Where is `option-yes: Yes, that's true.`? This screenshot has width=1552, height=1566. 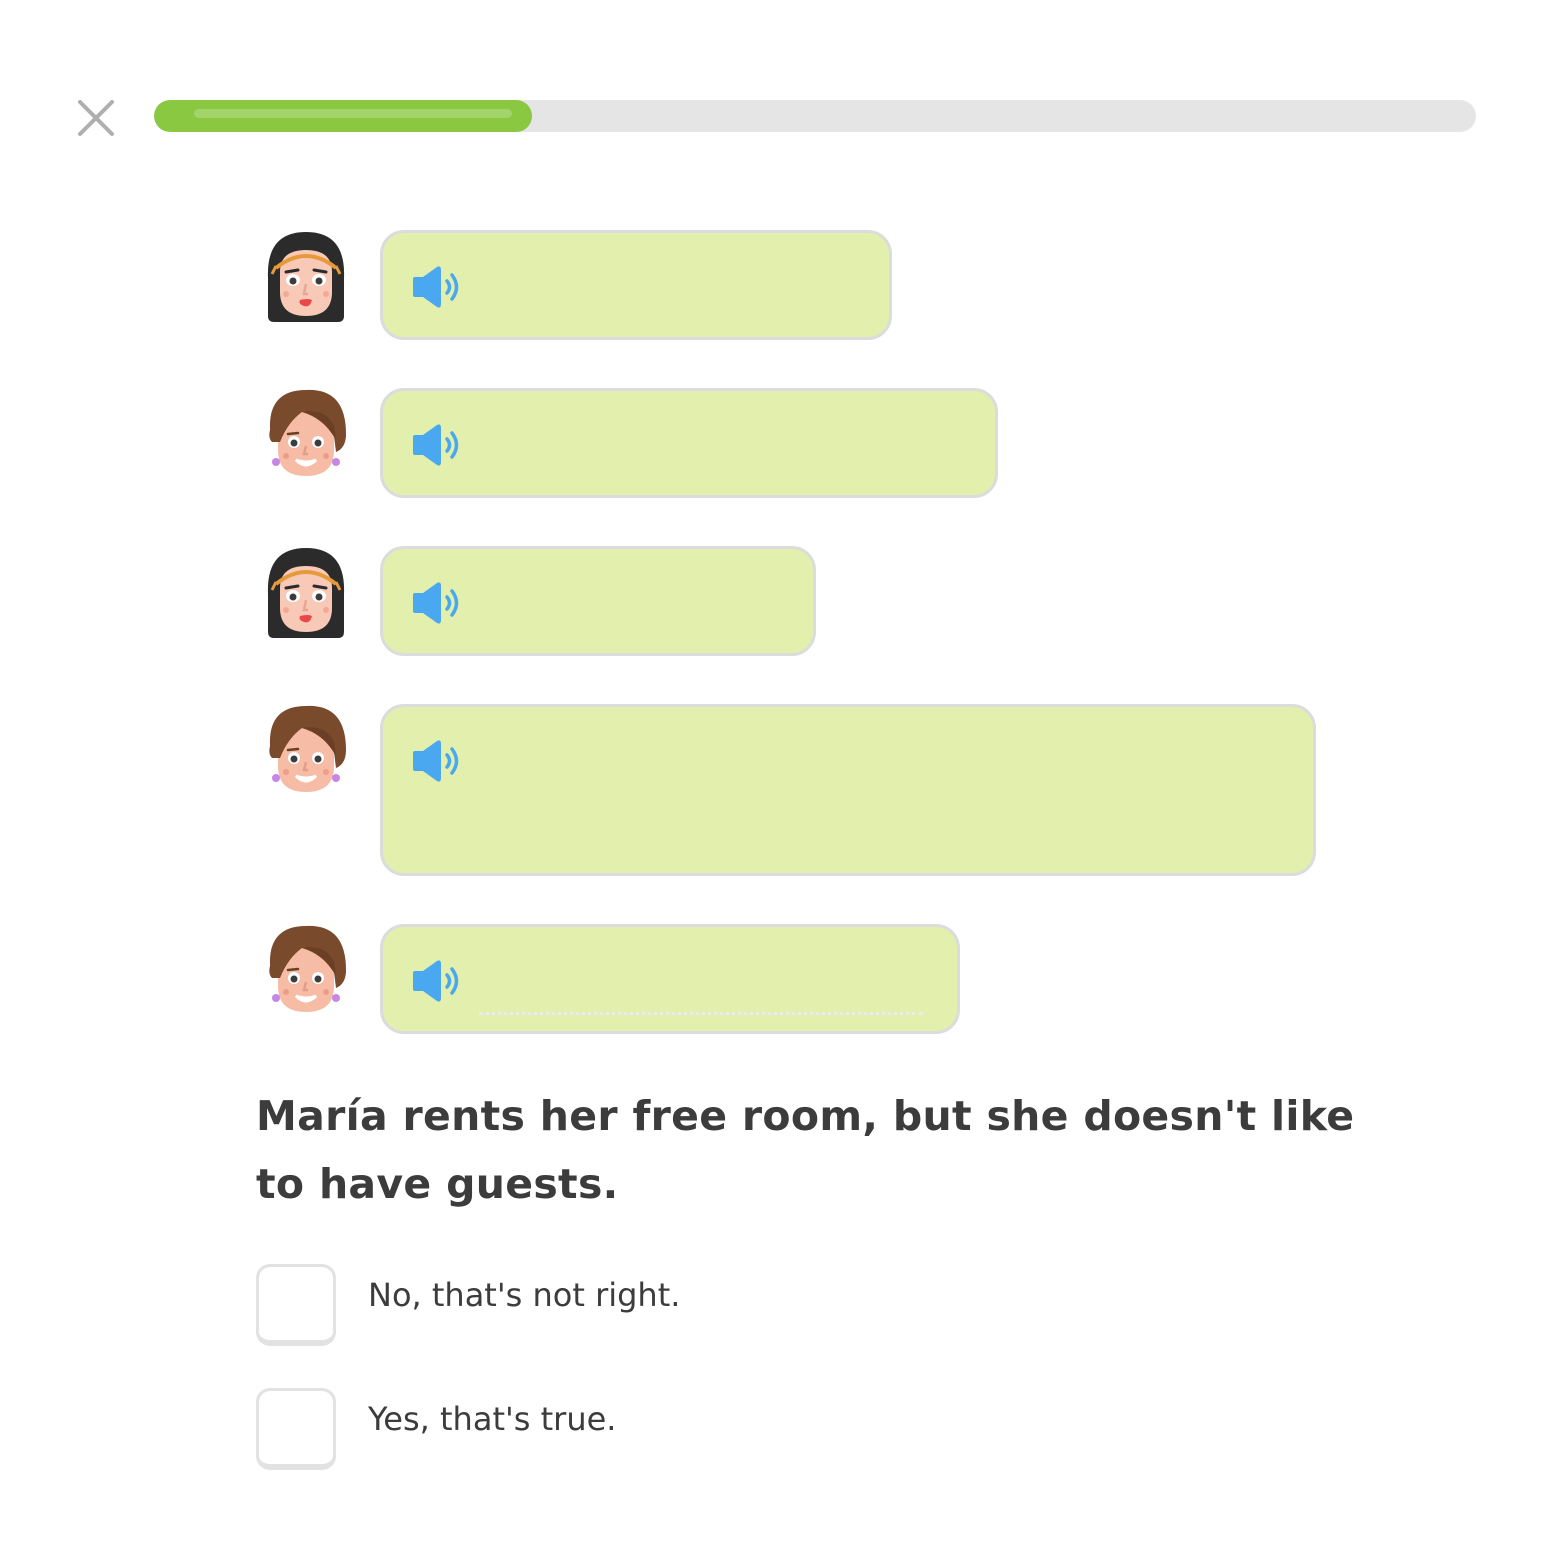 option-yes: Yes, that's true. is located at coordinates (556, 1430).